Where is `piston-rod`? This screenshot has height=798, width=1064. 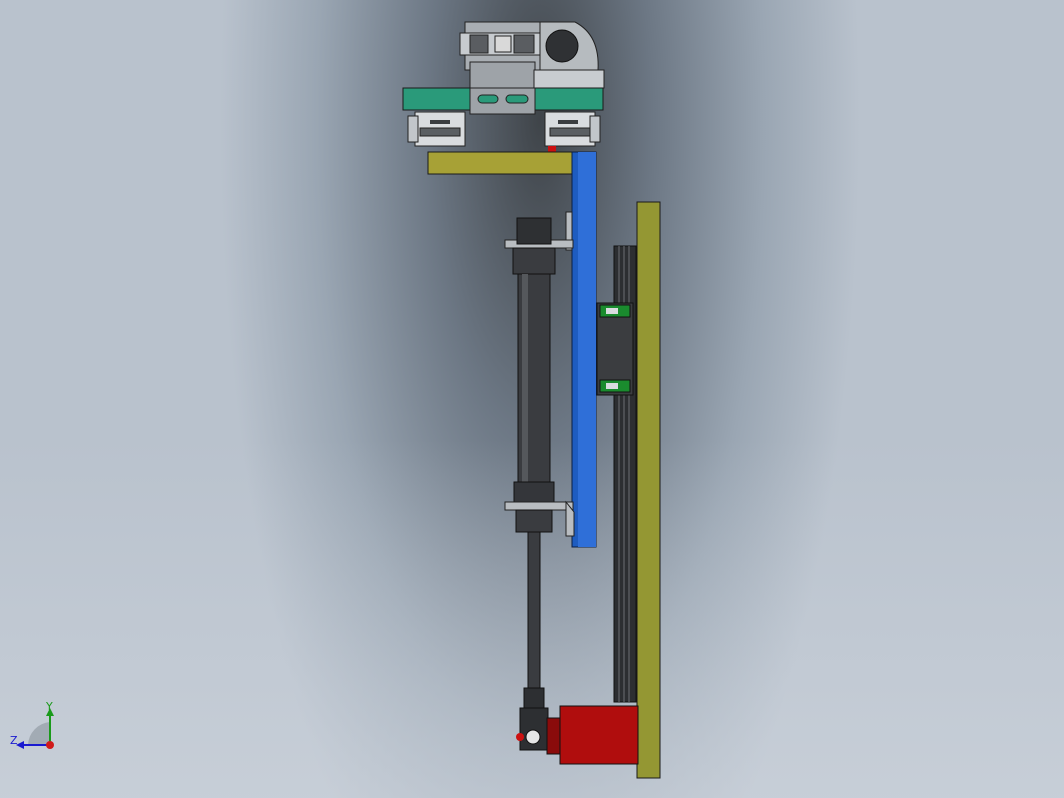 piston-rod is located at coordinates (534, 611).